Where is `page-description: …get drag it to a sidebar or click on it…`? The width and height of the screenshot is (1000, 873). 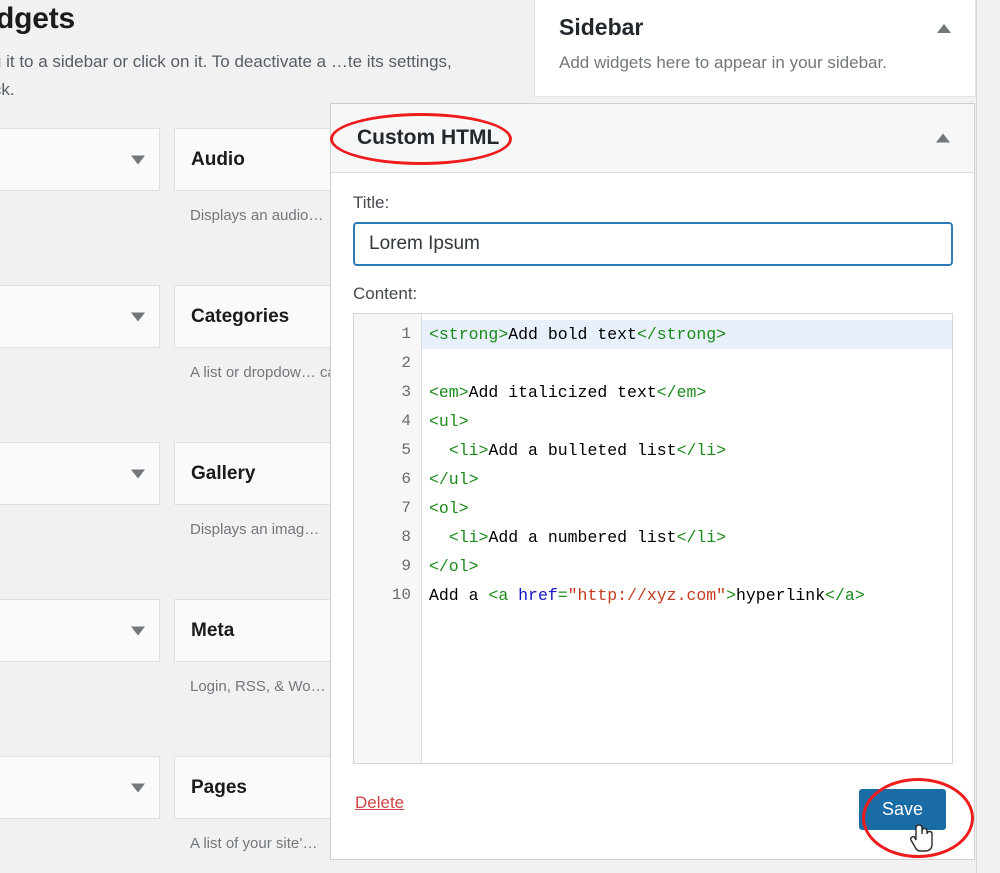
page-description: …get drag it to a sidebar or click on it… is located at coordinates (226, 75).